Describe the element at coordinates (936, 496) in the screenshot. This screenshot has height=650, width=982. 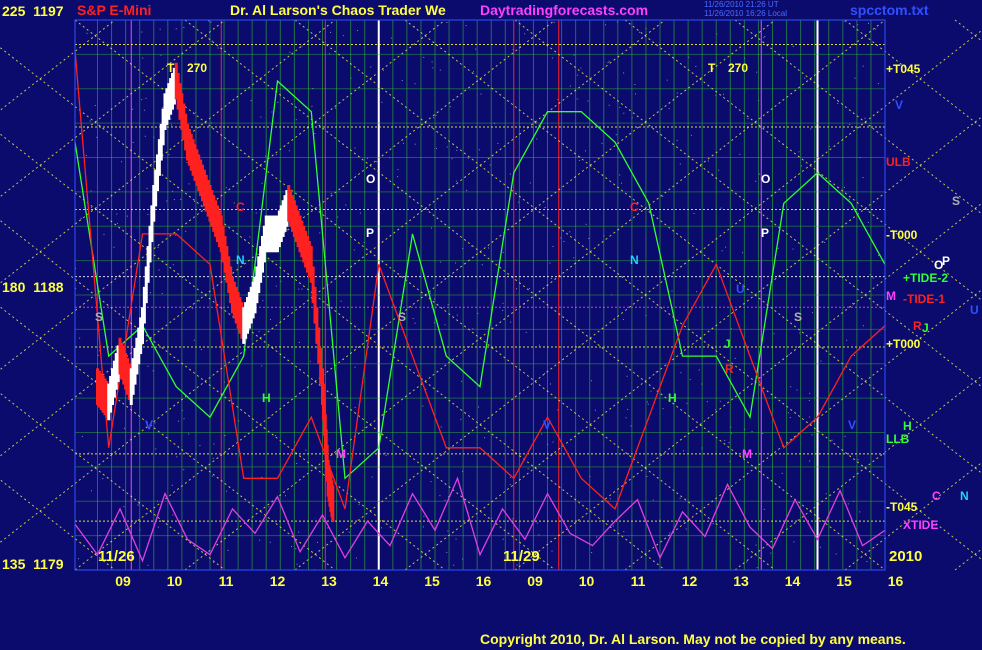
I see `right-label: C` at that location.